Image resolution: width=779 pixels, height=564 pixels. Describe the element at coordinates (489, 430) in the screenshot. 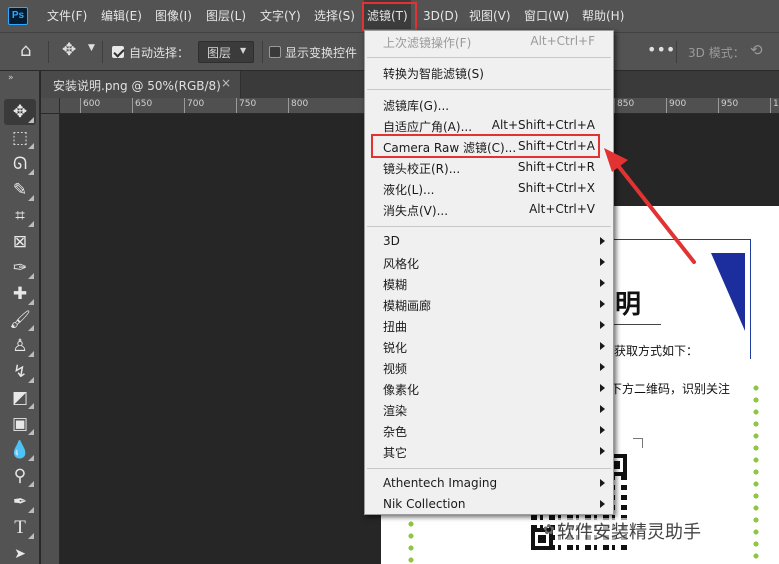

I see `filter-menu-item-noise: 杂色` at that location.